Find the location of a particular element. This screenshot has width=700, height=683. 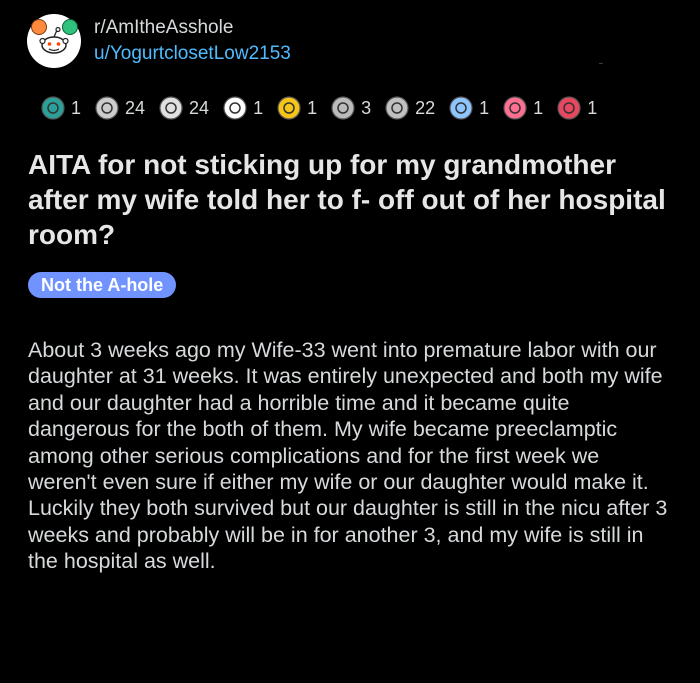

wholesome-award-icon is located at coordinates (171, 108).